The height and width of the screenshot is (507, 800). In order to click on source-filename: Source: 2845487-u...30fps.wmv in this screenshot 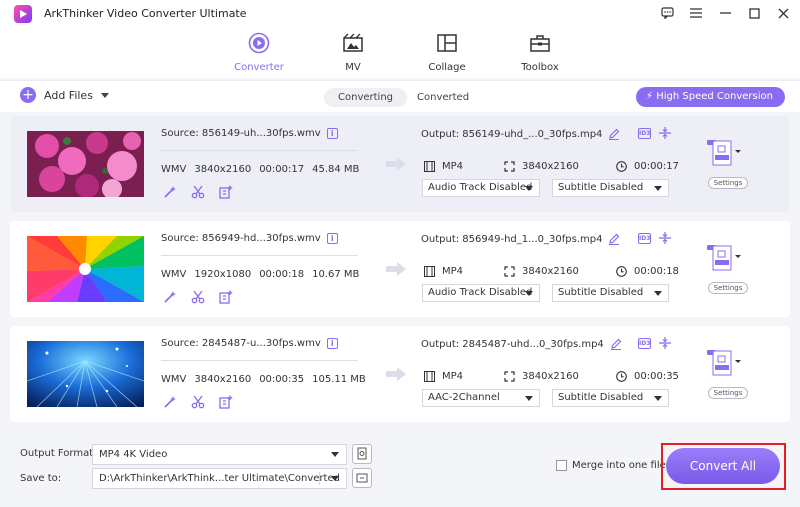, I will do `click(241, 343)`.